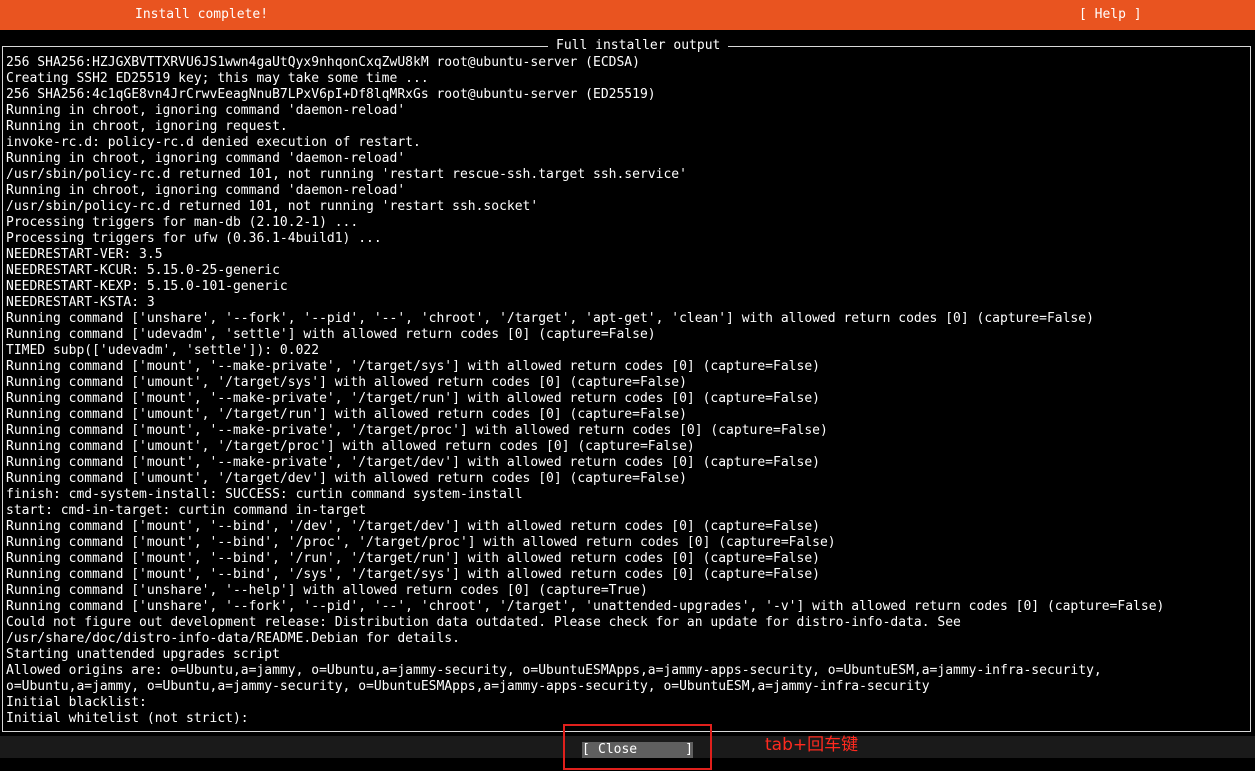  I want to click on help-button: [ Help ], so click(1110, 15).